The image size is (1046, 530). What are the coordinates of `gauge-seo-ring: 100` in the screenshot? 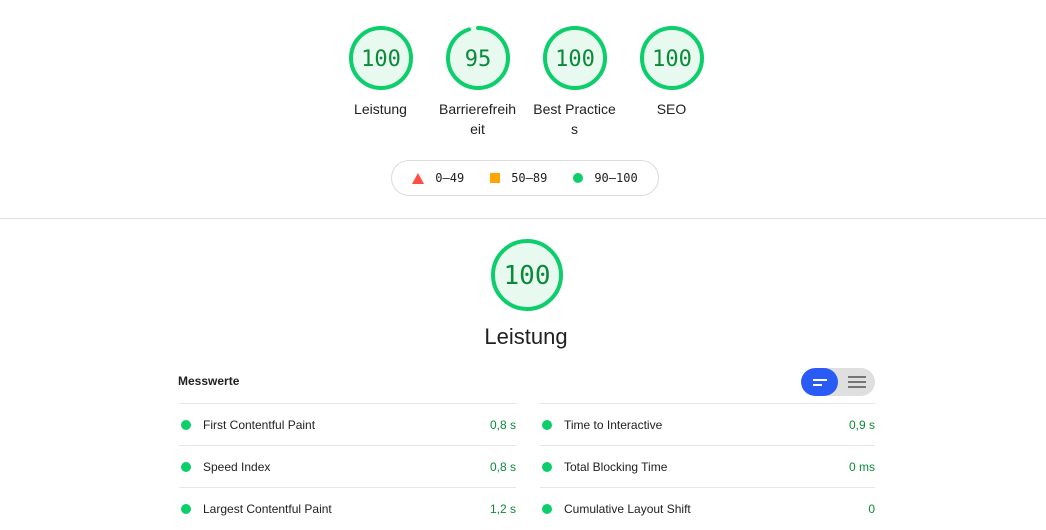 It's located at (671, 58).